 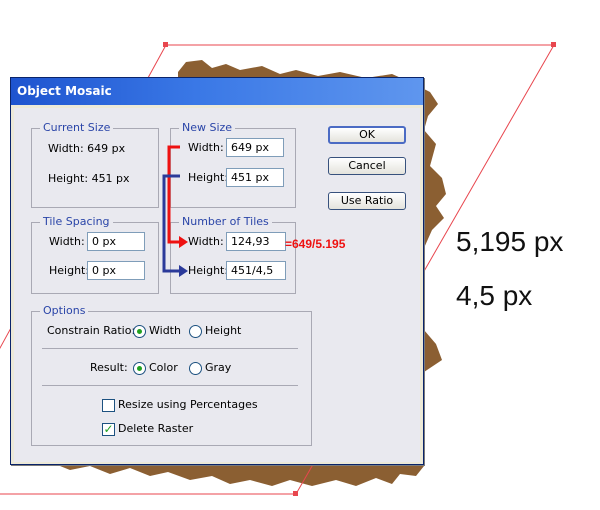 What do you see at coordinates (64, 311) in the screenshot?
I see `options-legend: Options` at bounding box center [64, 311].